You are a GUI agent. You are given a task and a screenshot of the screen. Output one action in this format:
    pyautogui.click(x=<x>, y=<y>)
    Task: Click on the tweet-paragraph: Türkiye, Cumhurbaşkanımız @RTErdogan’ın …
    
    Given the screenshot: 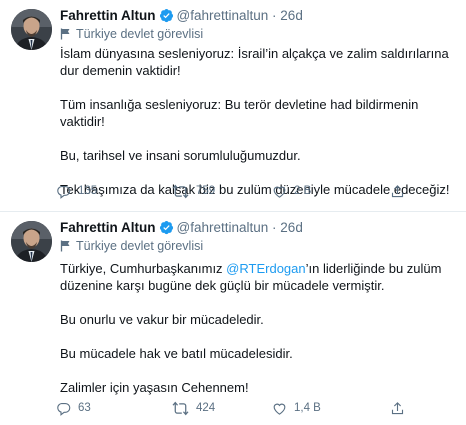 What is the action you would take?
    pyautogui.click(x=257, y=277)
    